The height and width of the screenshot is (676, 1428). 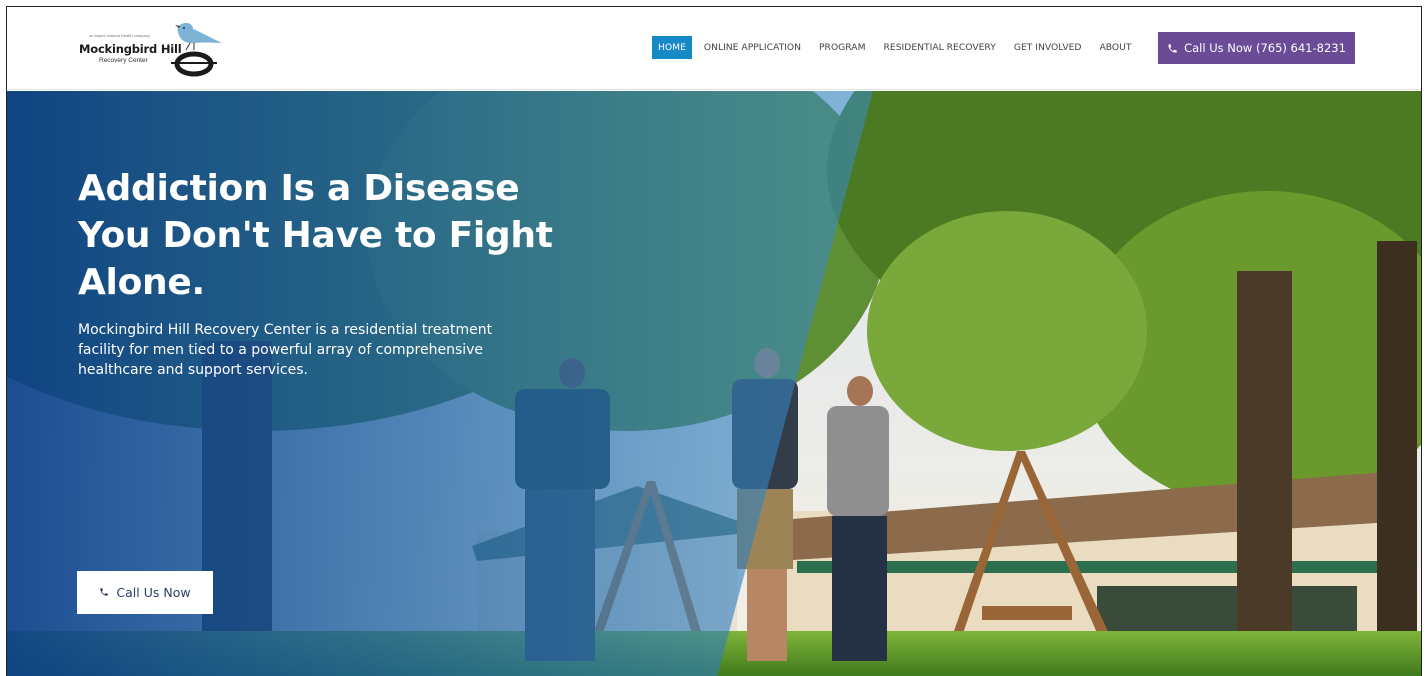 I want to click on call-now-header-label: Call Us Now (765) 641-8231, so click(x=1265, y=48).